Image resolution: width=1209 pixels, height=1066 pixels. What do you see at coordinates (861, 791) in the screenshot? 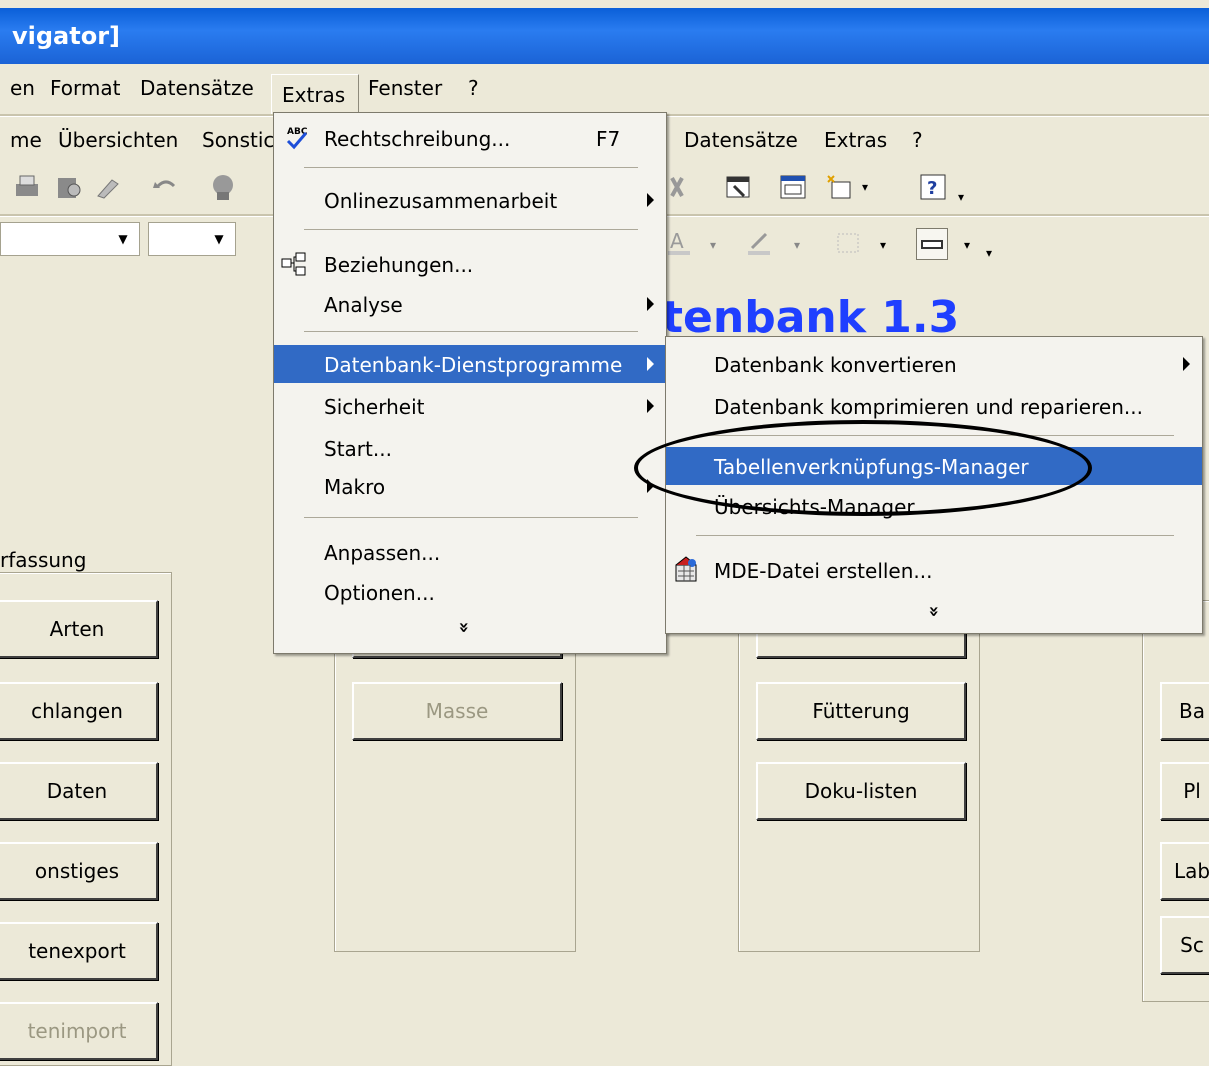
I see `doku-listen-button: Doku-listen` at bounding box center [861, 791].